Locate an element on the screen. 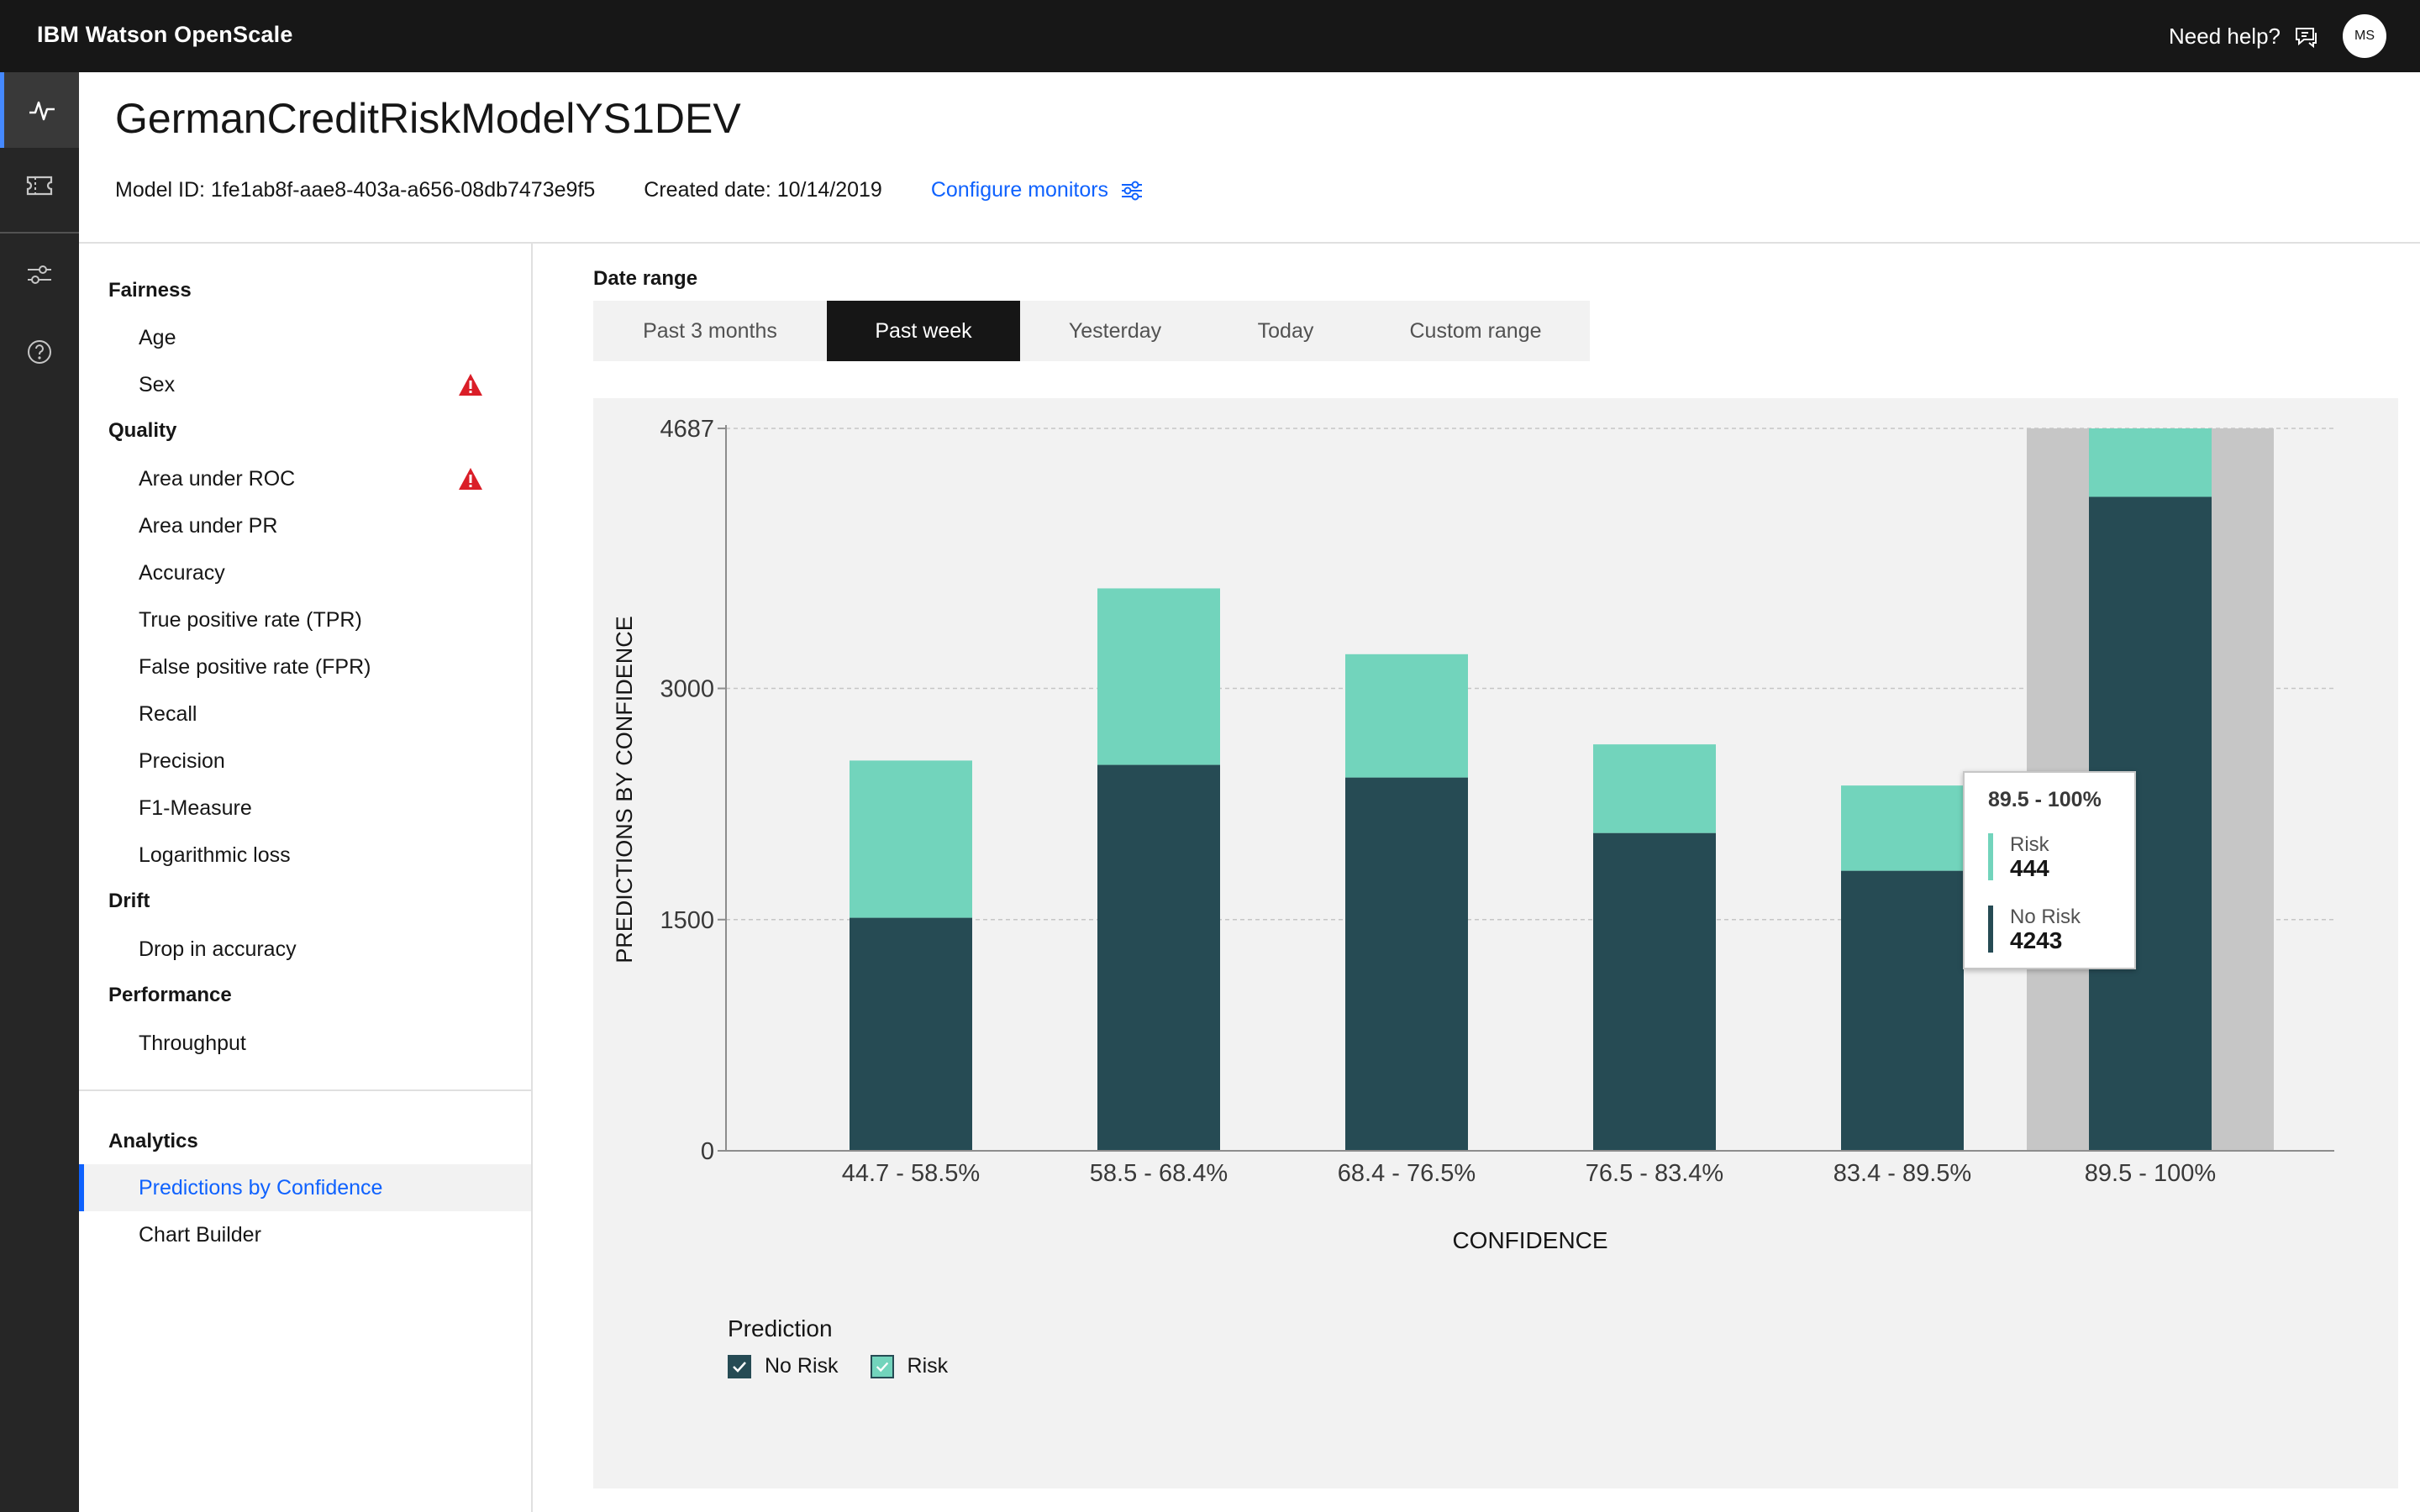  tooltip-risk-value: 444 is located at coordinates (2030, 868).